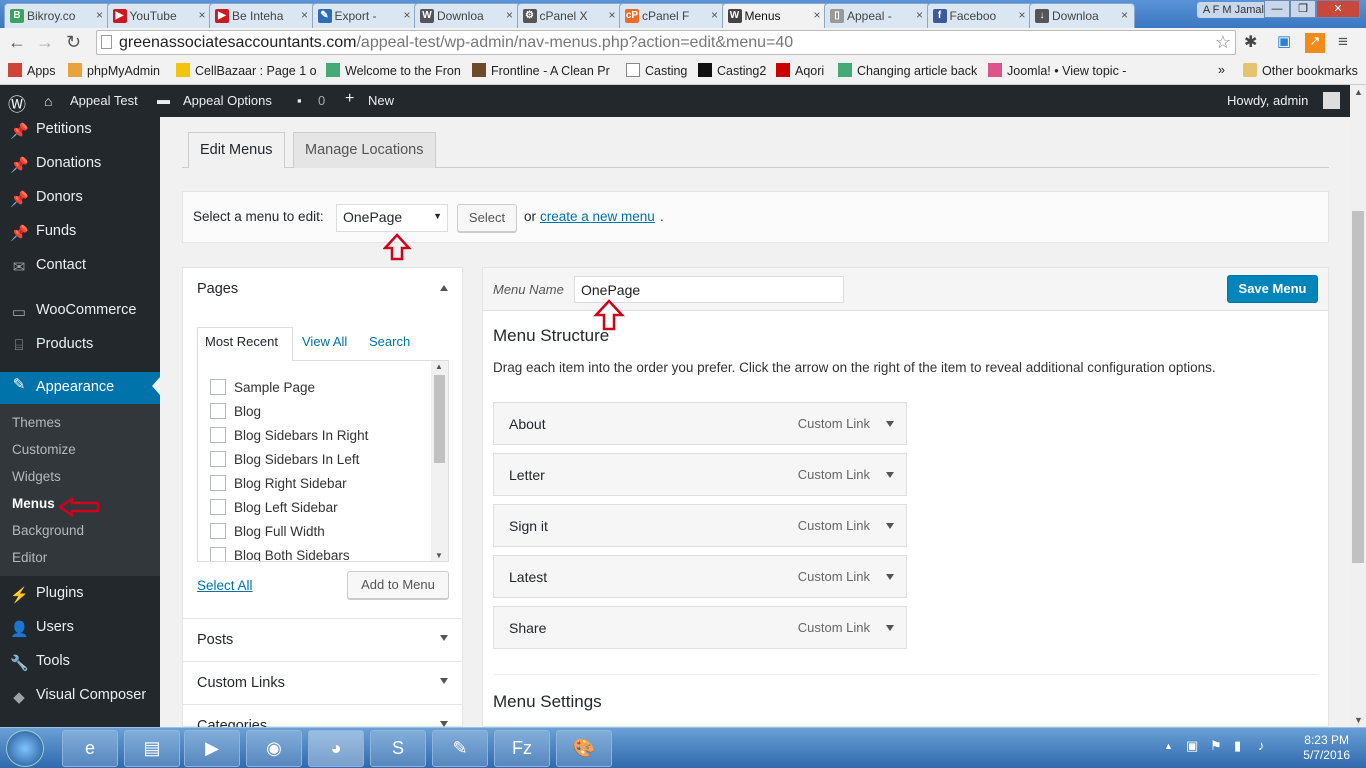 The height and width of the screenshot is (768, 1366). What do you see at coordinates (114, 70) in the screenshot?
I see `bookmark-item: phpMyAdmin` at bounding box center [114, 70].